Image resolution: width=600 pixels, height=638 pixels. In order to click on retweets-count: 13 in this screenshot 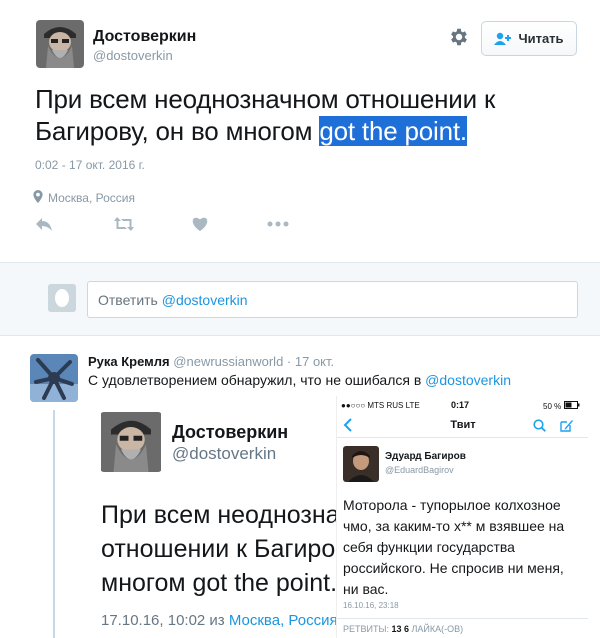, I will do `click(396, 629)`.